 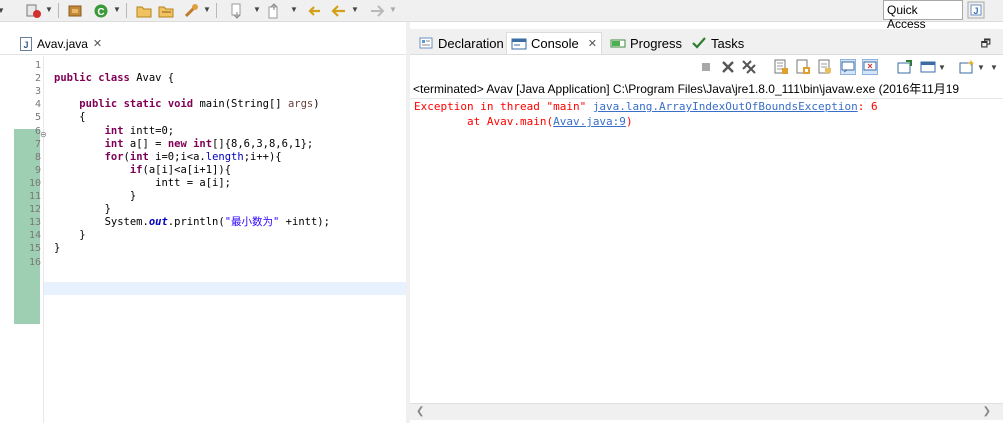 I want to click on word-wrap-icon, so click(x=825, y=67).